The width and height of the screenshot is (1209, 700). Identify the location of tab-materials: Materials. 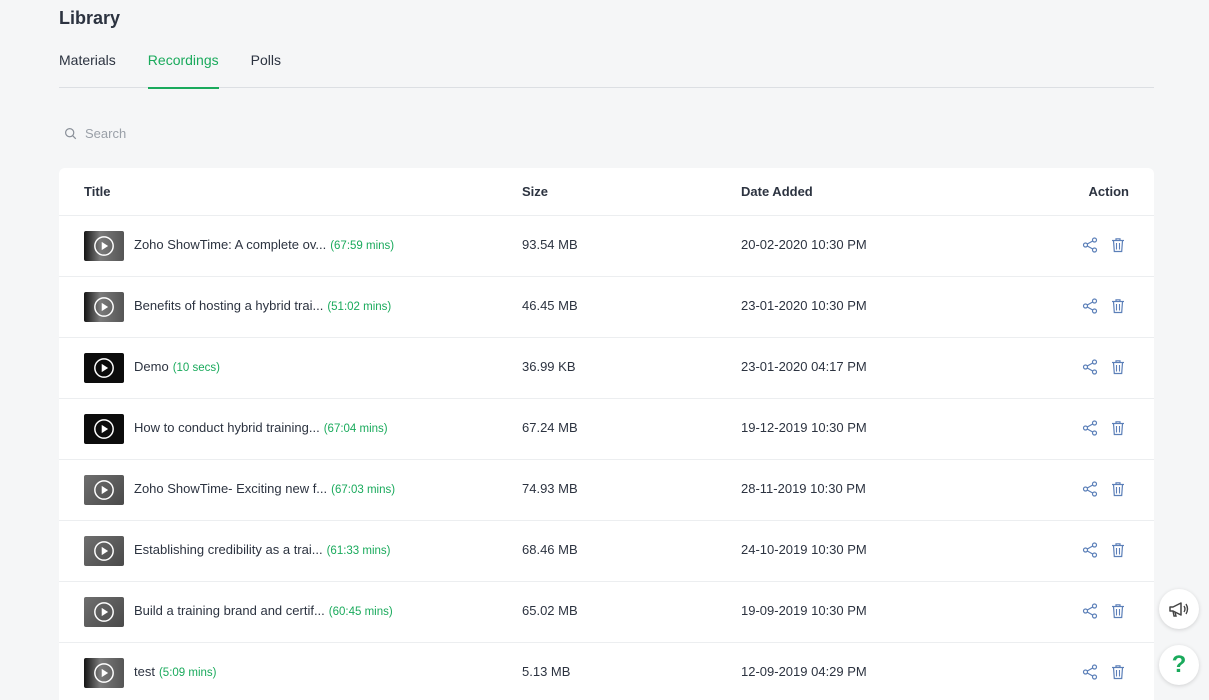
(87, 69).